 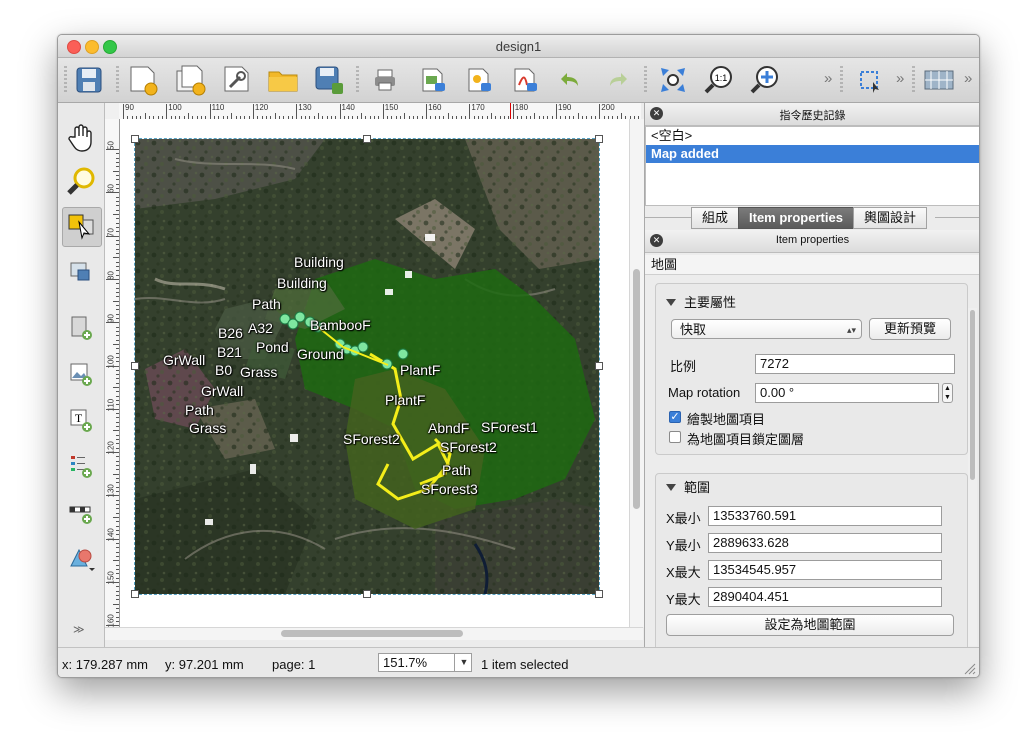 I want to click on zoom-in-icon, so click(x=765, y=80).